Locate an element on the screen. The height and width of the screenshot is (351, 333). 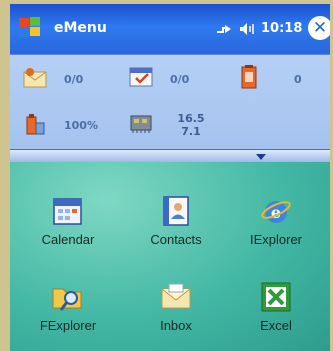
app-fexplorer: FExplorer is located at coordinates (68, 315).